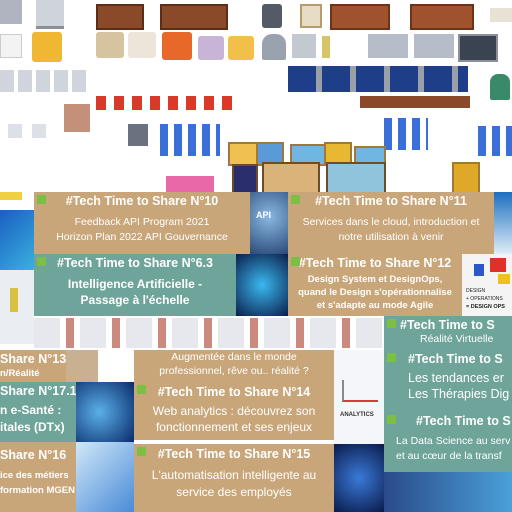 This screenshot has height=512, width=512. Describe the element at coordinates (177, 46) in the screenshot. I see `orange-chair-sprite` at that location.